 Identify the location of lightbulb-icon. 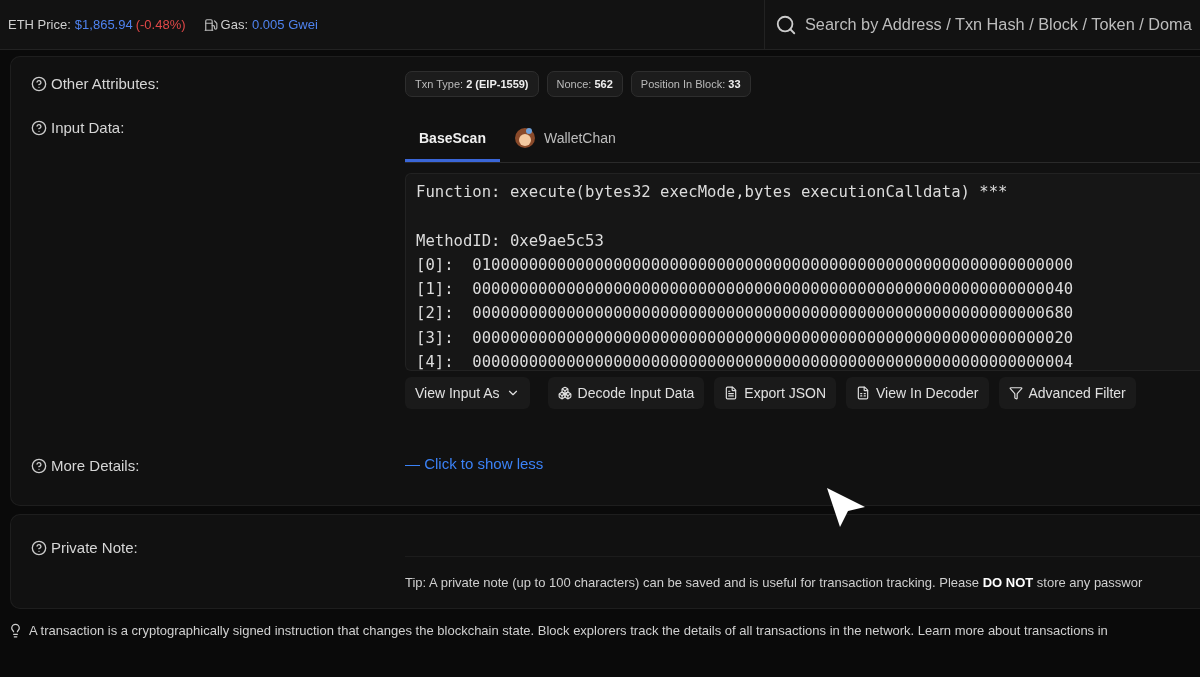
(15, 630).